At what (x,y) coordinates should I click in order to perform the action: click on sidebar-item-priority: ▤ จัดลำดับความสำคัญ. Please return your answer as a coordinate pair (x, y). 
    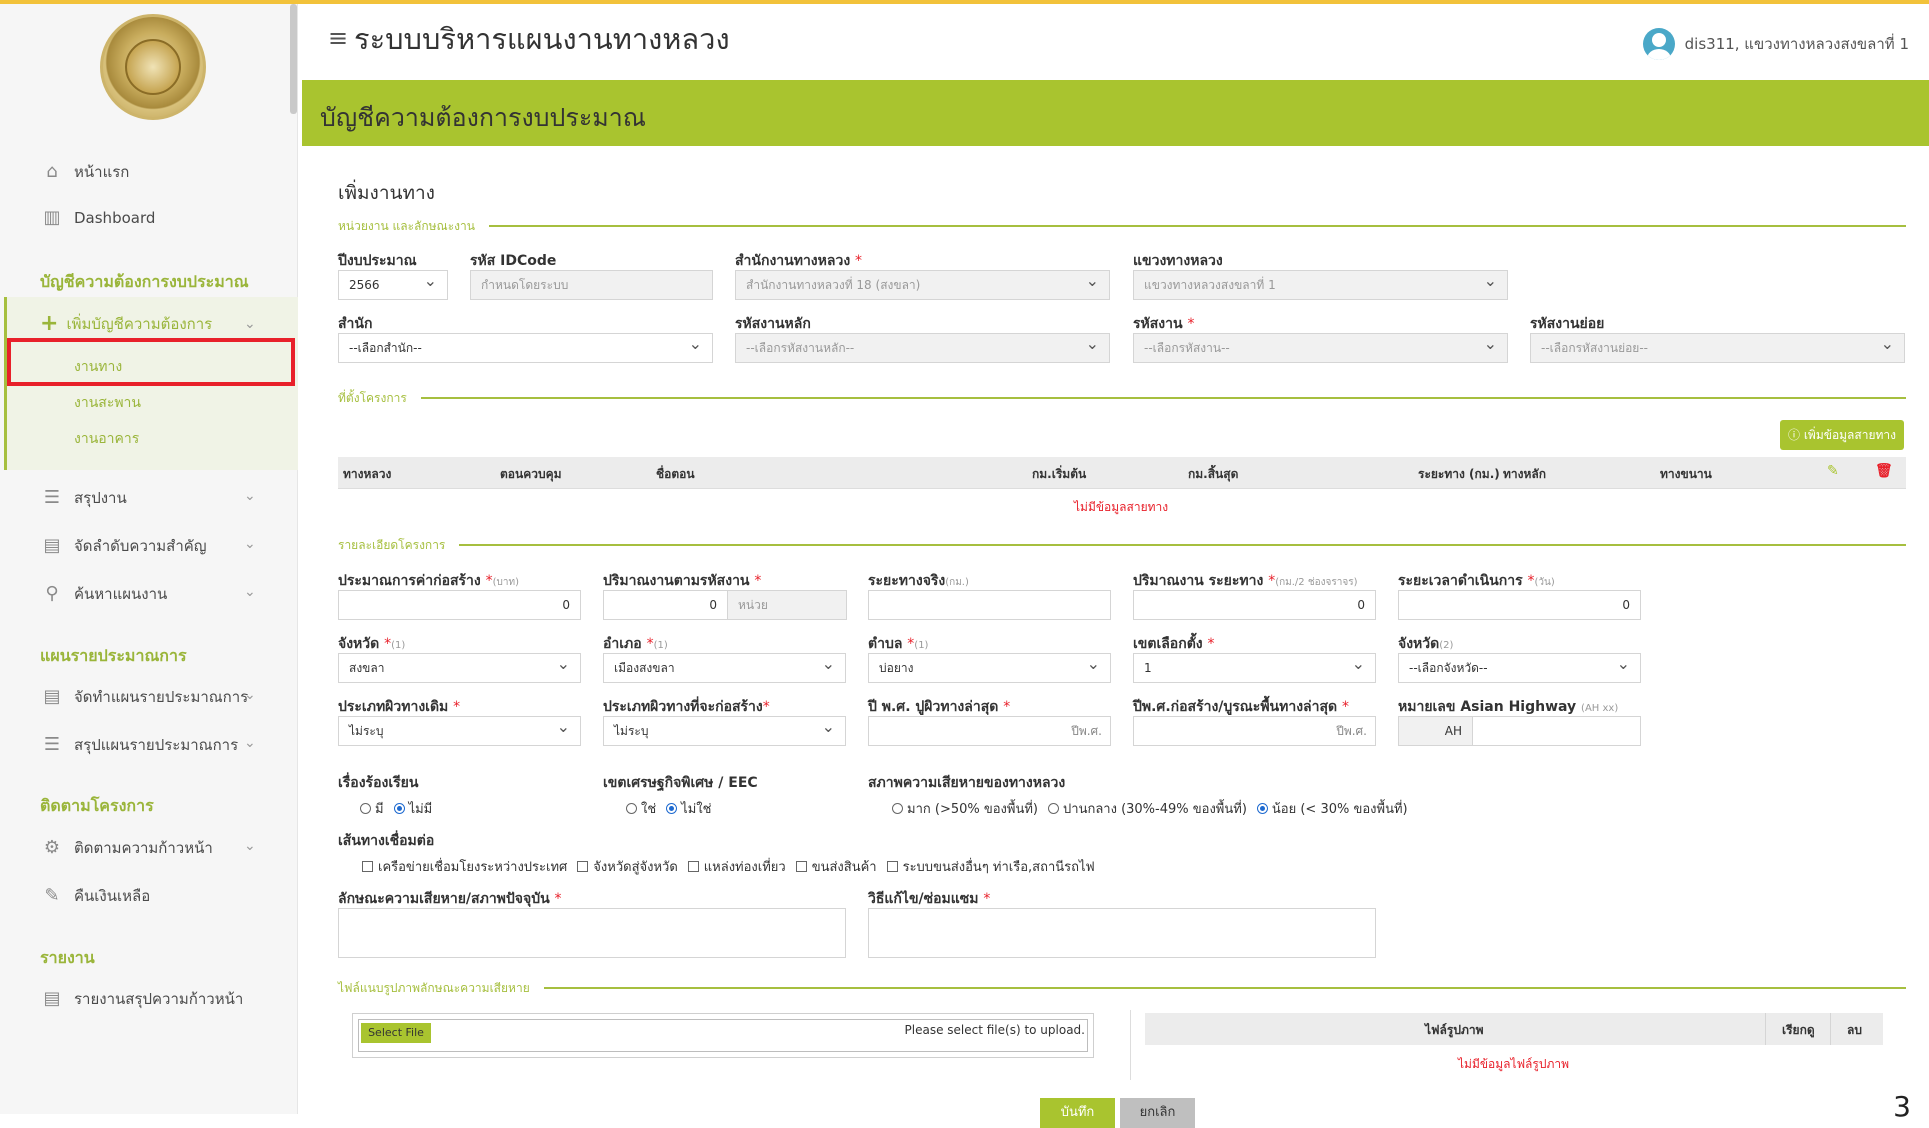
    Looking at the image, I should click on (123, 546).